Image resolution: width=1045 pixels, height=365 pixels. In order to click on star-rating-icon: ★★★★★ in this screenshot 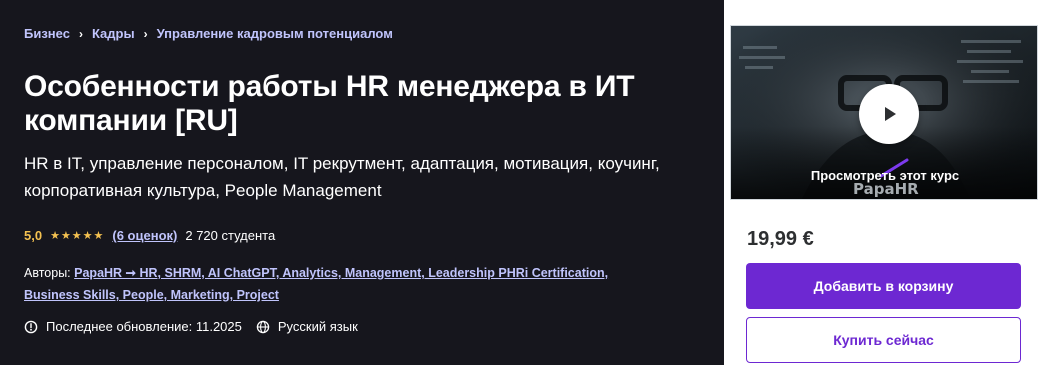, I will do `click(77, 236)`.